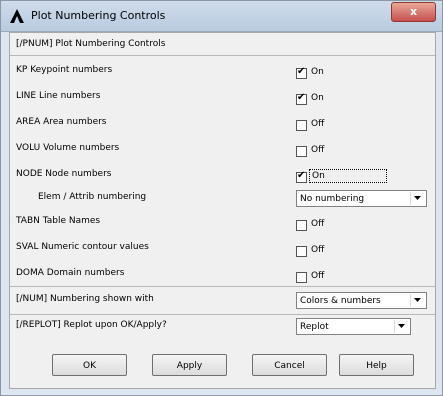 The width and height of the screenshot is (443, 396). What do you see at coordinates (318, 250) in the screenshot?
I see `contour-values-state: Off` at bounding box center [318, 250].